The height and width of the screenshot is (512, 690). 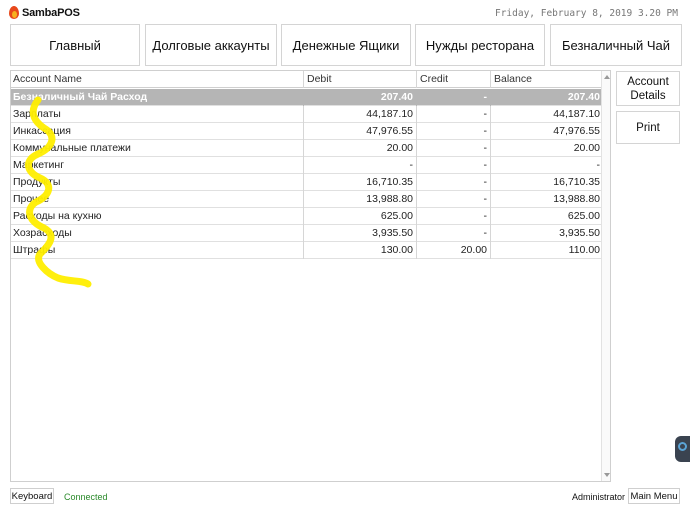 I want to click on table-row: Зарплаты 44,187.10 - 44,187.10, so click(x=306, y=114).